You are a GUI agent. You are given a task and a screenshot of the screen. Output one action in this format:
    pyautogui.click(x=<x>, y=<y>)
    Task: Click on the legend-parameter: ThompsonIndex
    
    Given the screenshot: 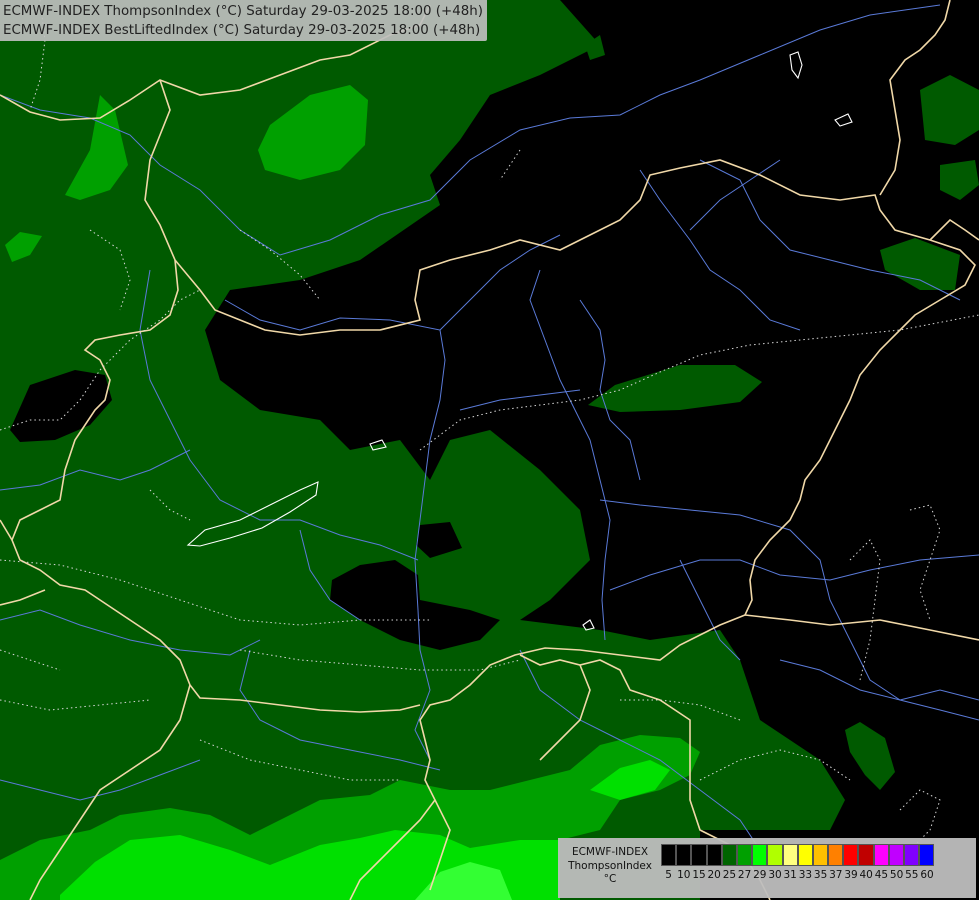 What is the action you would take?
    pyautogui.click(x=610, y=865)
    